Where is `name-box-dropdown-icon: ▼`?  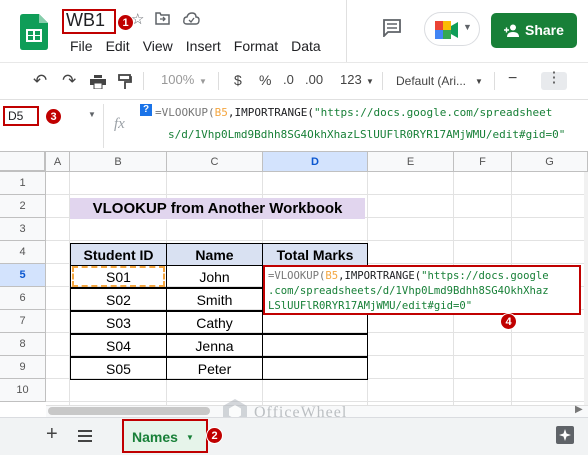
name-box-dropdown-icon: ▼ is located at coordinates (92, 114).